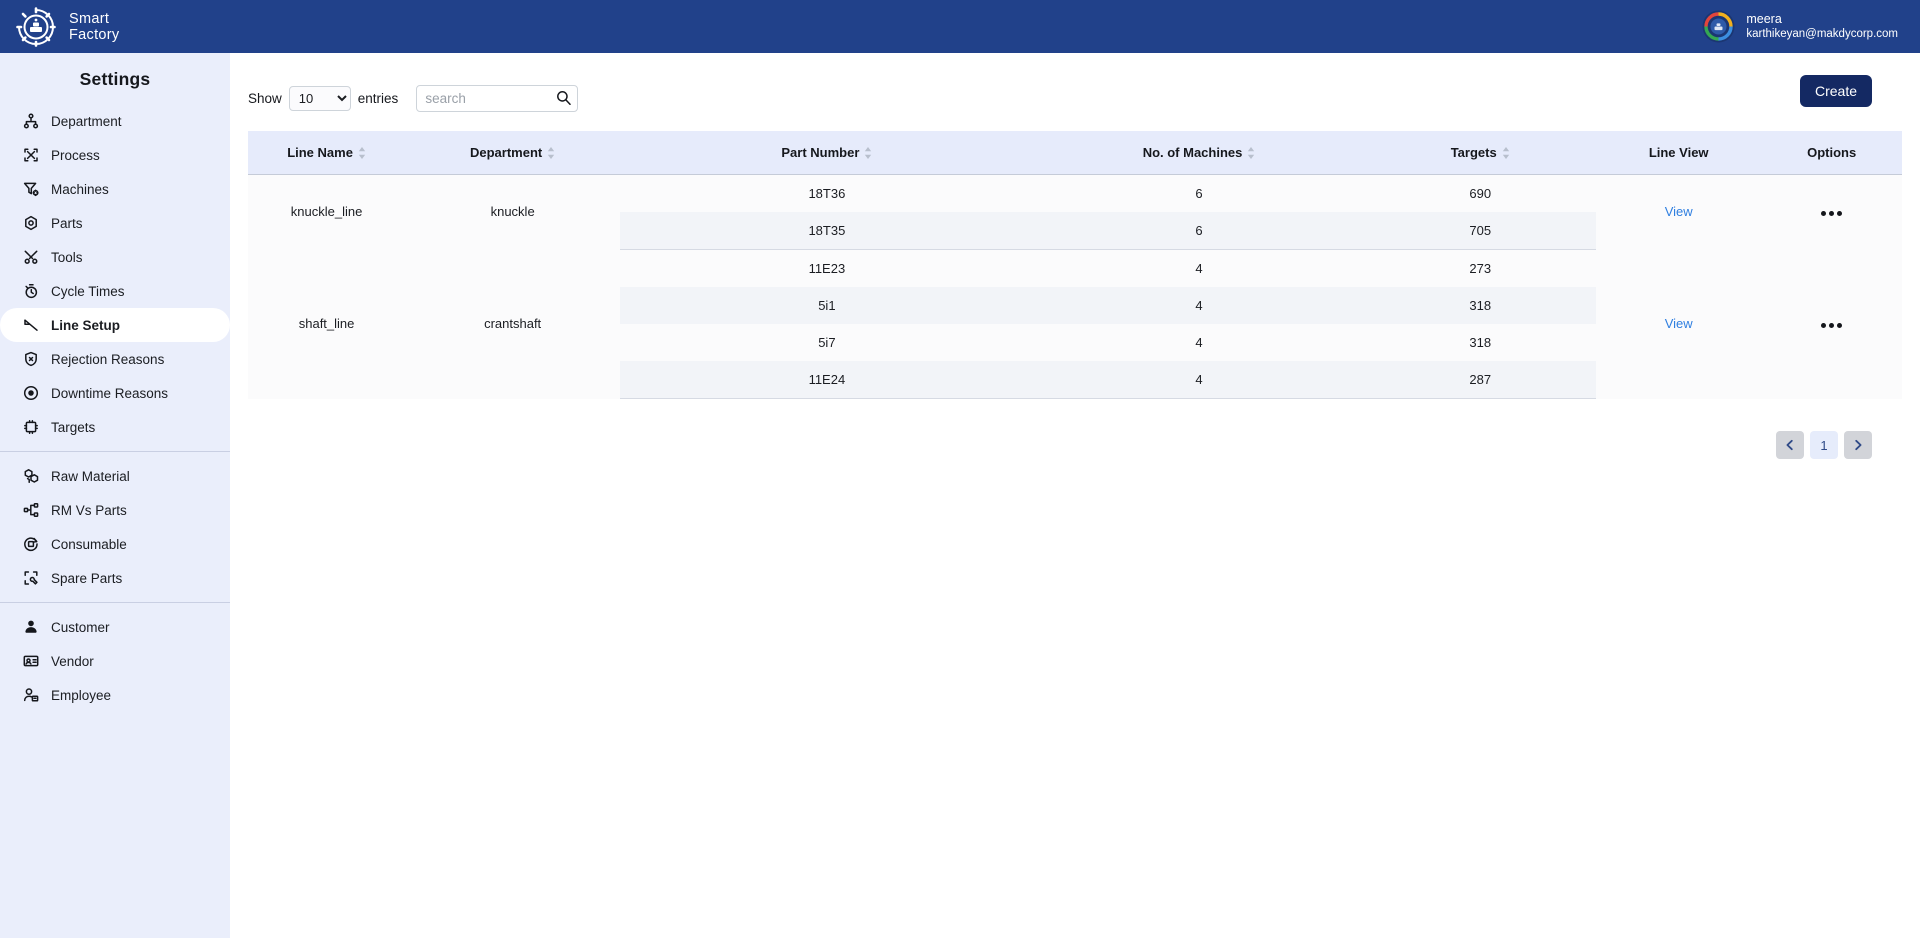  I want to click on sidebar-item-label: Spare Parts, so click(87, 578).